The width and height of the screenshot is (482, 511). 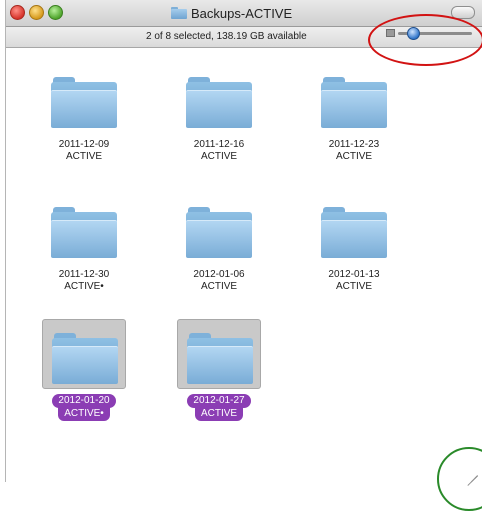 I want to click on folder-label: 2011-12-23 ACTIVE, so click(x=354, y=151).